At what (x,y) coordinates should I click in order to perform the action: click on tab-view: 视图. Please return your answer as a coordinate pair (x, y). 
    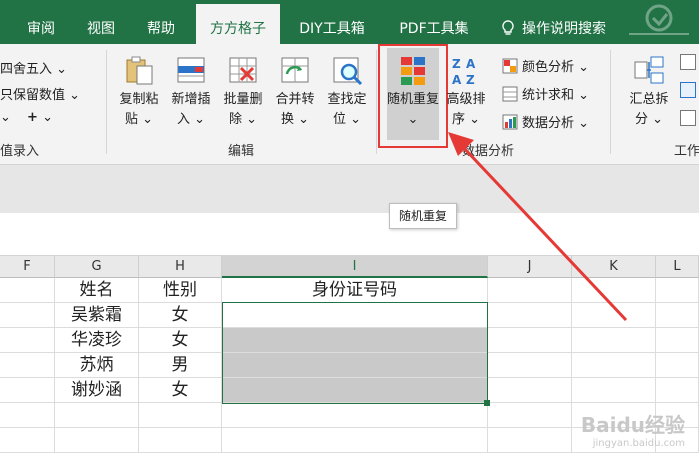
    Looking at the image, I should click on (101, 22).